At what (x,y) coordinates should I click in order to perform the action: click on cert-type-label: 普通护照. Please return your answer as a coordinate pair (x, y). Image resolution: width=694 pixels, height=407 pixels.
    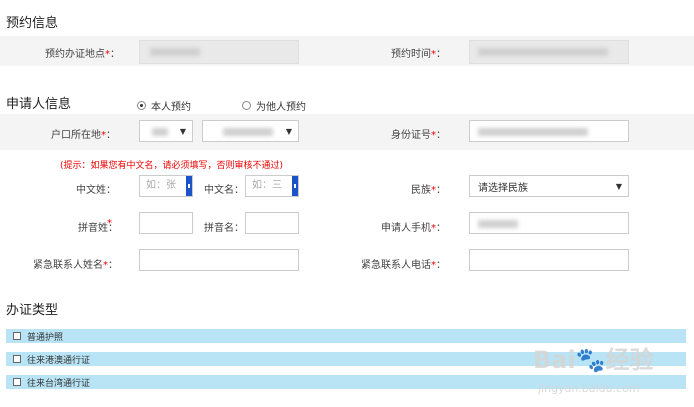
    Looking at the image, I should click on (45, 337).